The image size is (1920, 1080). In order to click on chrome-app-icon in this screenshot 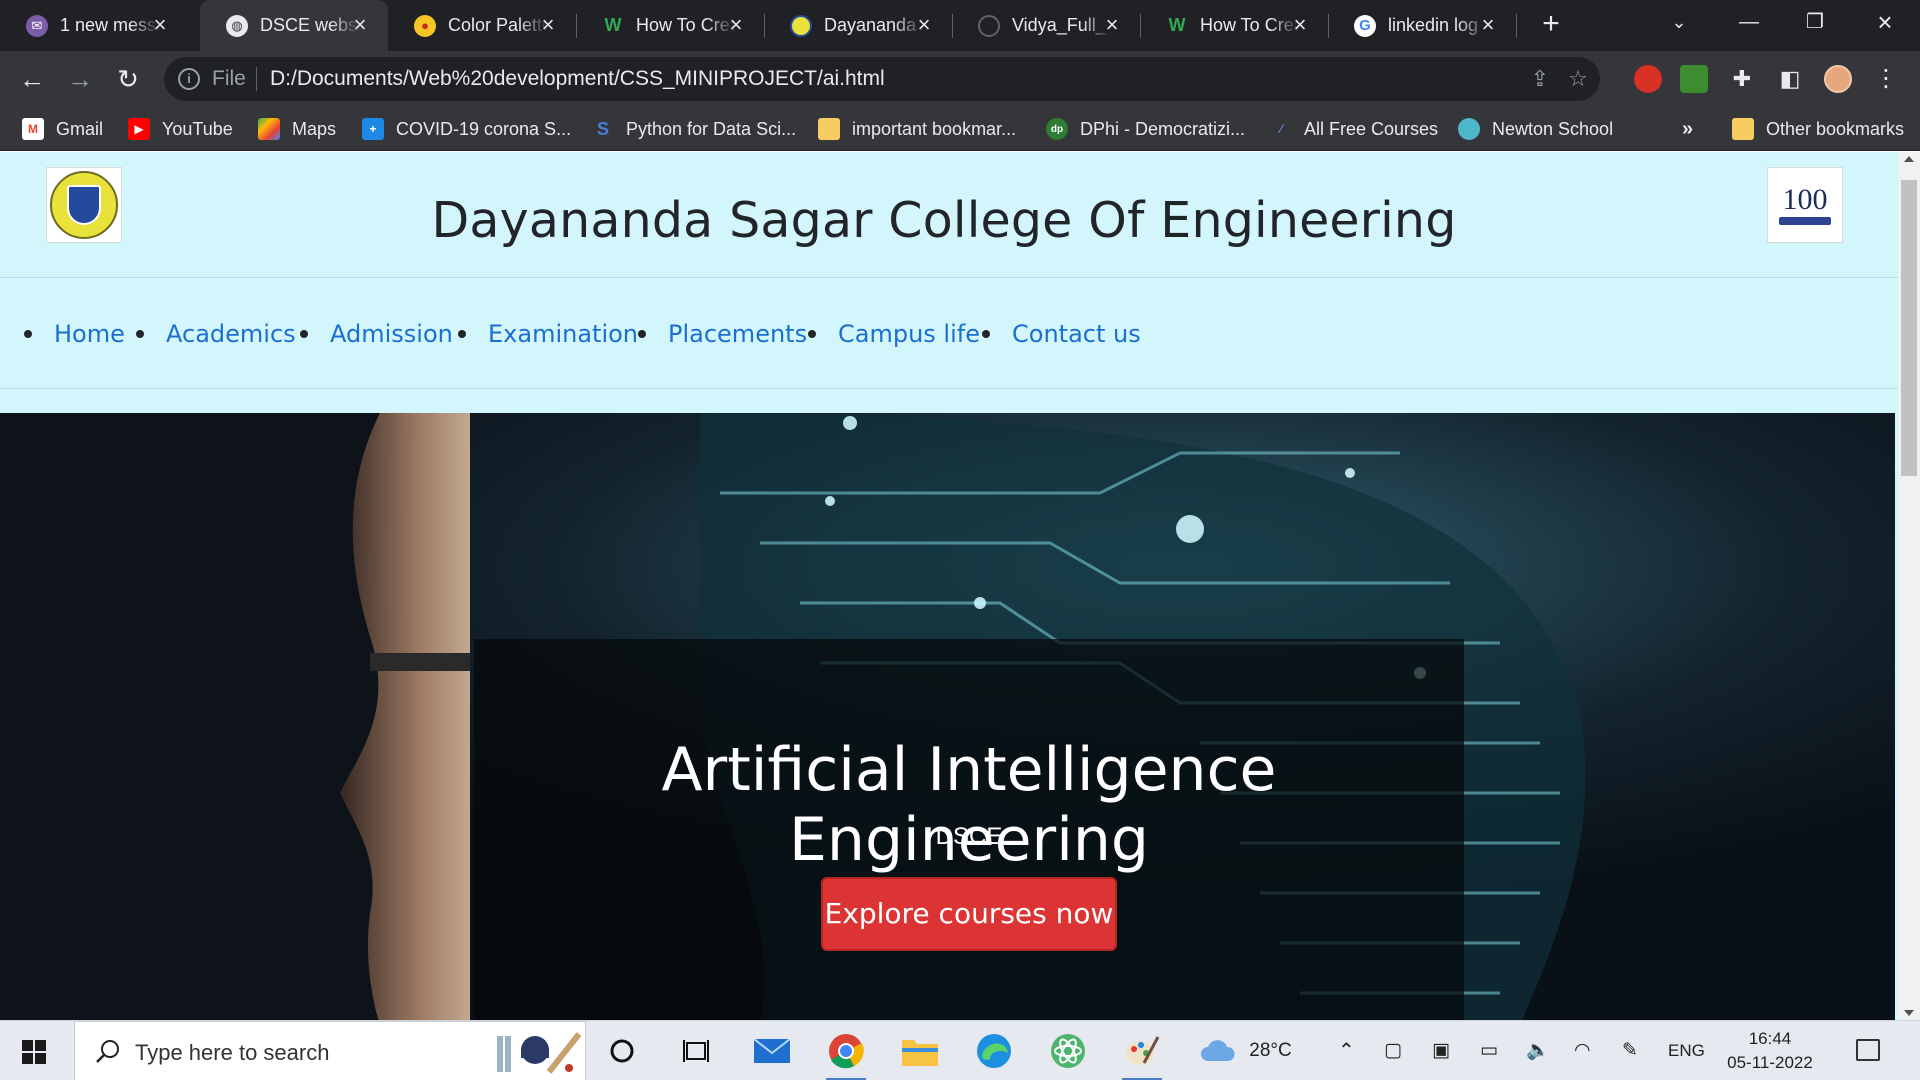, I will do `click(846, 1054)`.